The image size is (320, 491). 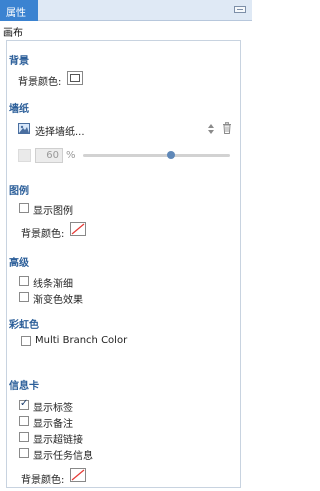 I want to click on info-card-color-label: 背景颜色:, so click(x=43, y=480).